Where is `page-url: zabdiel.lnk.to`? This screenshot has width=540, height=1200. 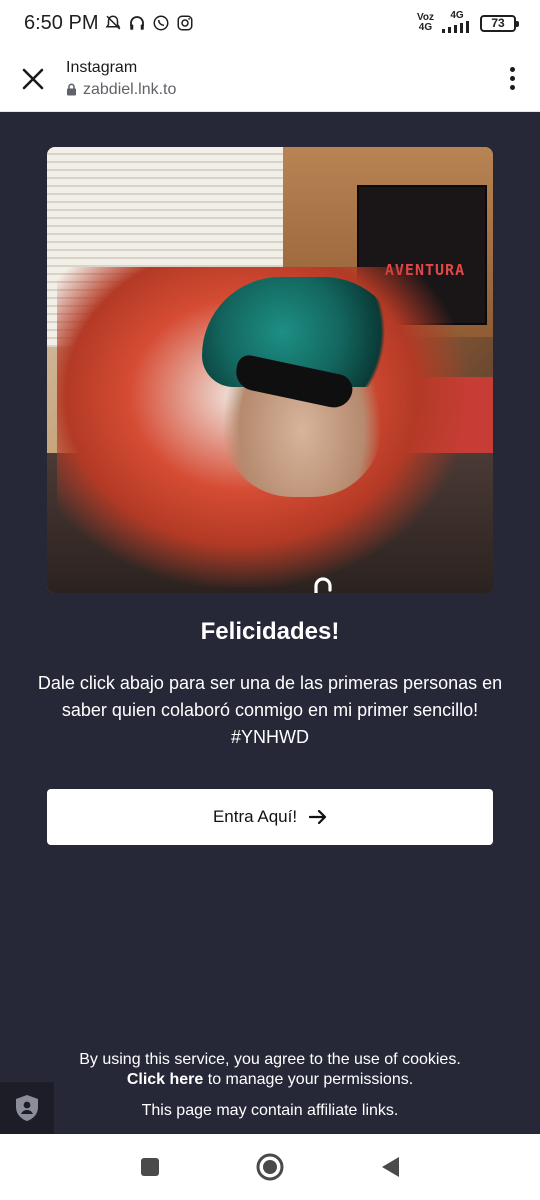
page-url: zabdiel.lnk.to is located at coordinates (130, 89).